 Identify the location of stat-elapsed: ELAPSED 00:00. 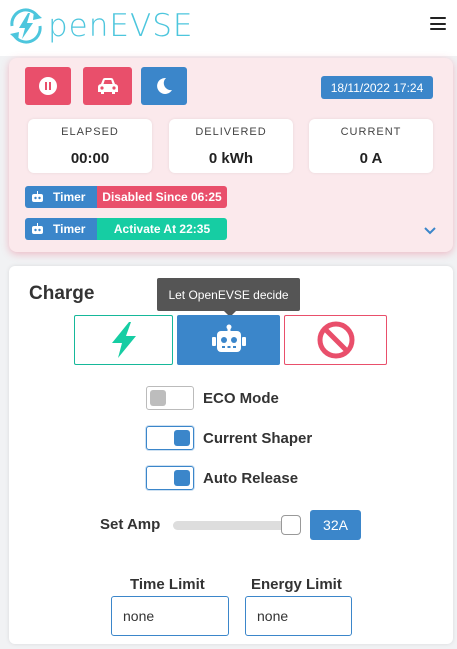
(90, 146).